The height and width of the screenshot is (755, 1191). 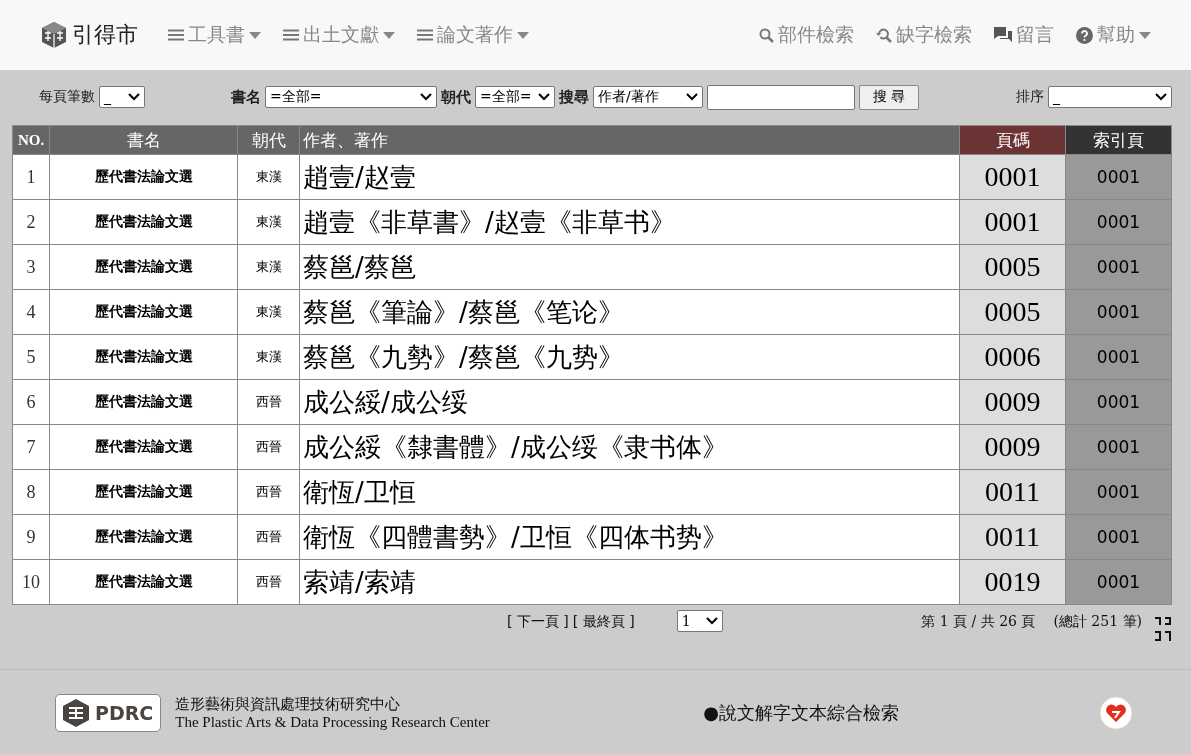 I want to click on table-cell: 蔡邕/蔡邕, so click(x=629, y=267).